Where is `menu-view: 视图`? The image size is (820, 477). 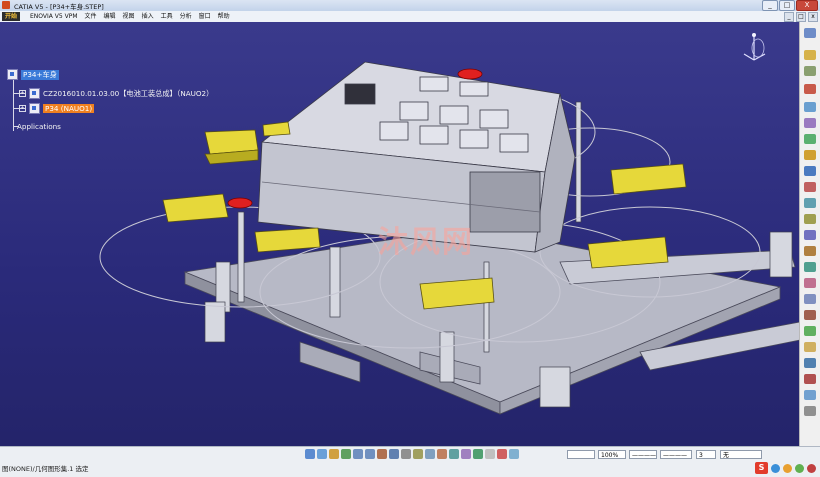
menu-view: 视图 is located at coordinates (129, 16).